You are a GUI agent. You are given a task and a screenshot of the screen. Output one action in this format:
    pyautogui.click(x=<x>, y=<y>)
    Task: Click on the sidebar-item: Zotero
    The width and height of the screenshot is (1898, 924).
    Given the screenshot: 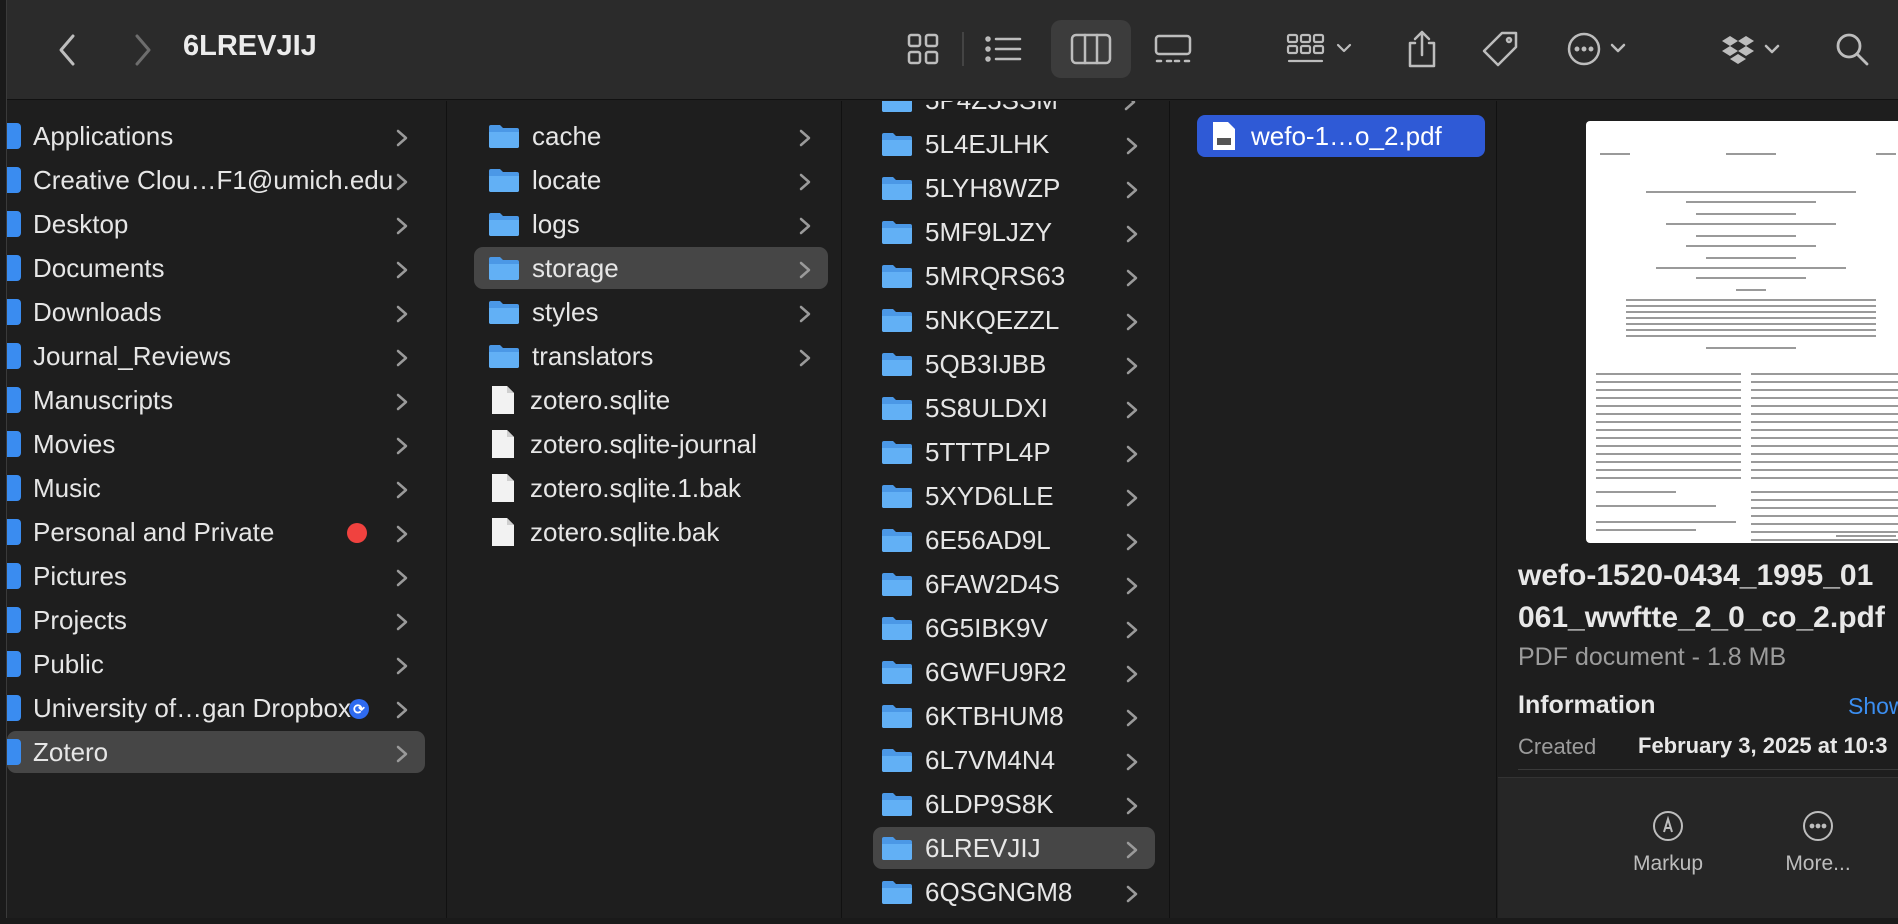 What is the action you would take?
    pyautogui.click(x=216, y=752)
    